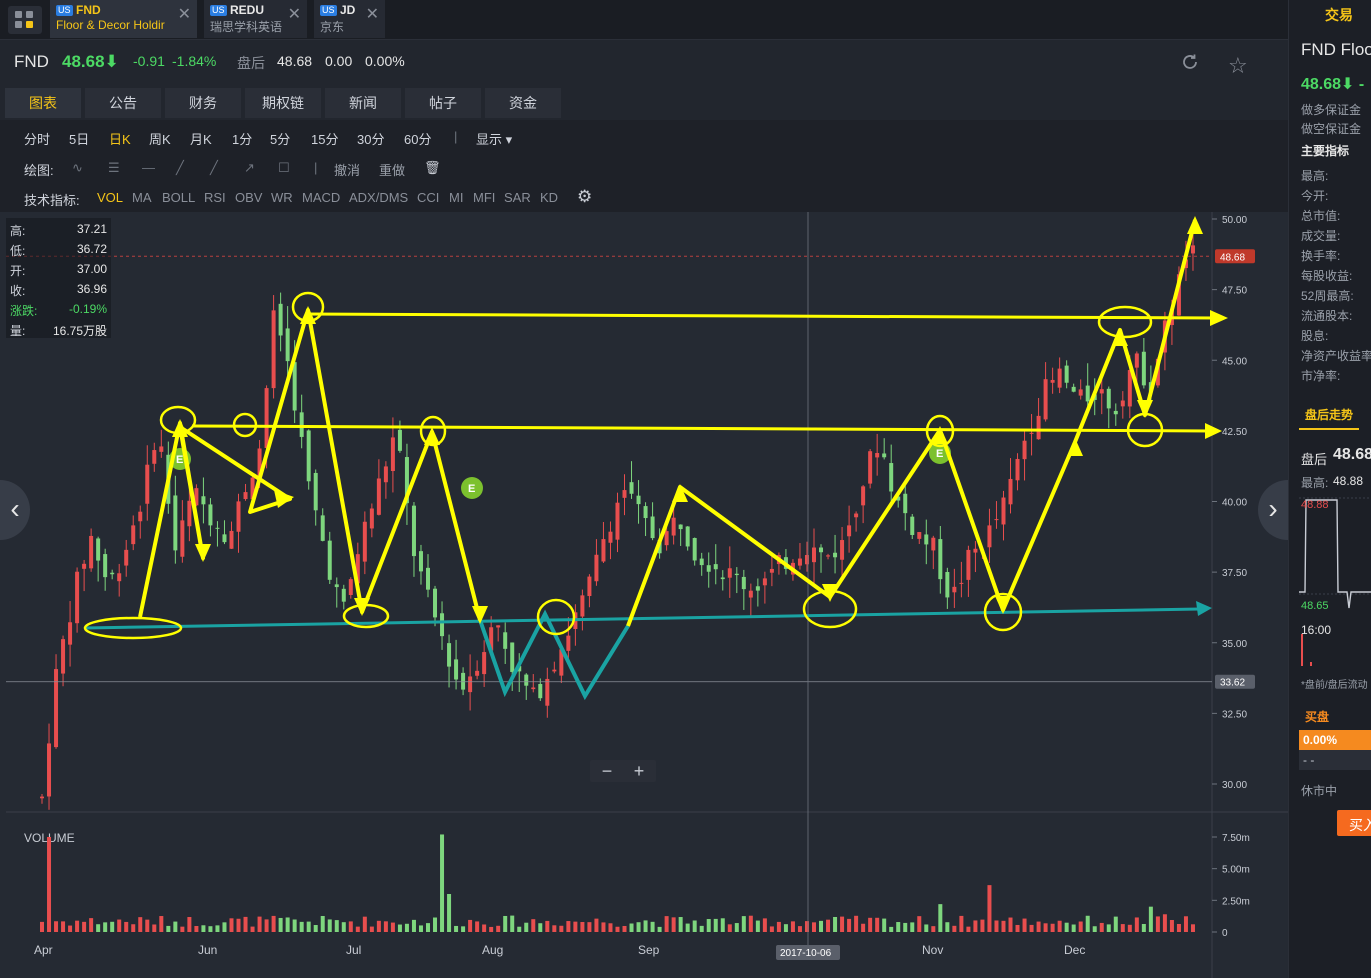  I want to click on market-badge: US, so click(218, 10).